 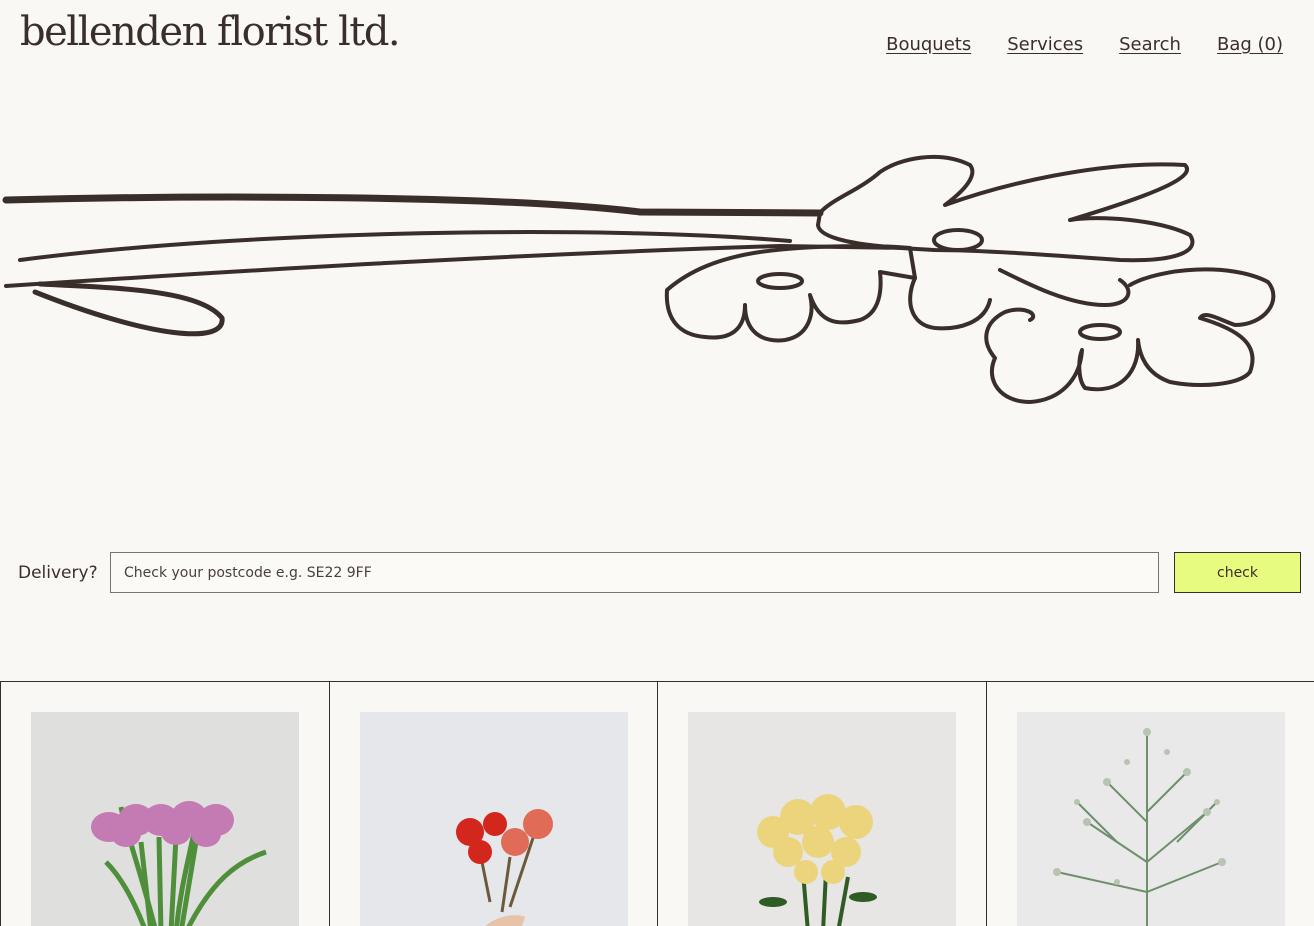 I want to click on nav-bag-link: Bag (0), so click(x=1250, y=44).